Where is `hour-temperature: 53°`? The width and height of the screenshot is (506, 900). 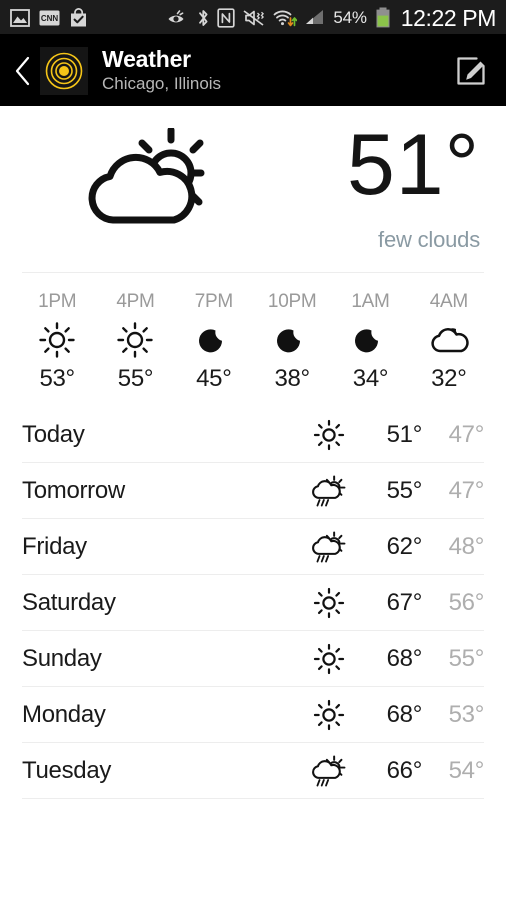
hour-temperature: 53° is located at coordinates (57, 378).